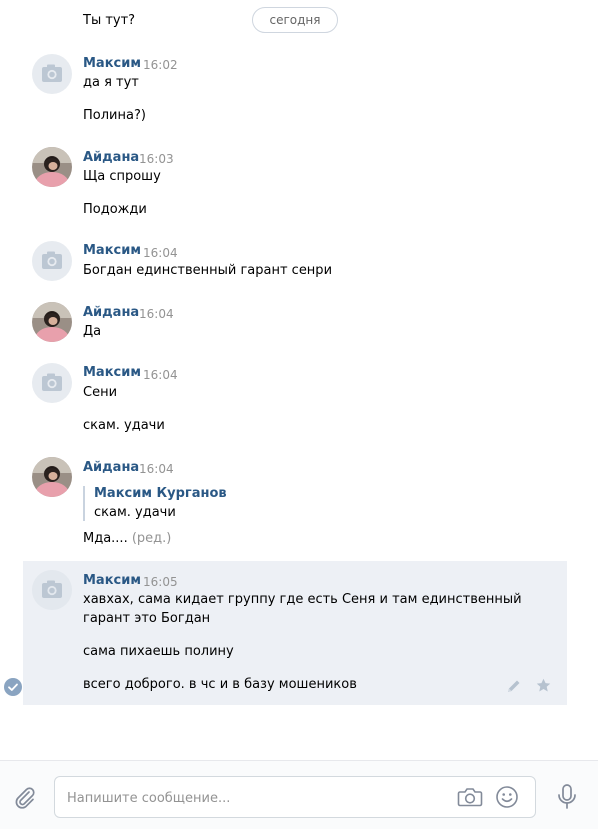 The width and height of the screenshot is (598, 829). What do you see at coordinates (156, 159) in the screenshot?
I see `message-time: 16:03` at bounding box center [156, 159].